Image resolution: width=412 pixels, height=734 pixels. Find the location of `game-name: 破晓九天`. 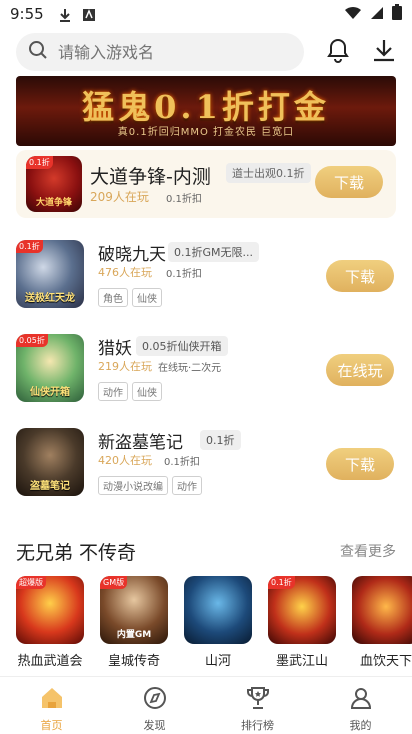

game-name: 破晓九天 is located at coordinates (132, 255).